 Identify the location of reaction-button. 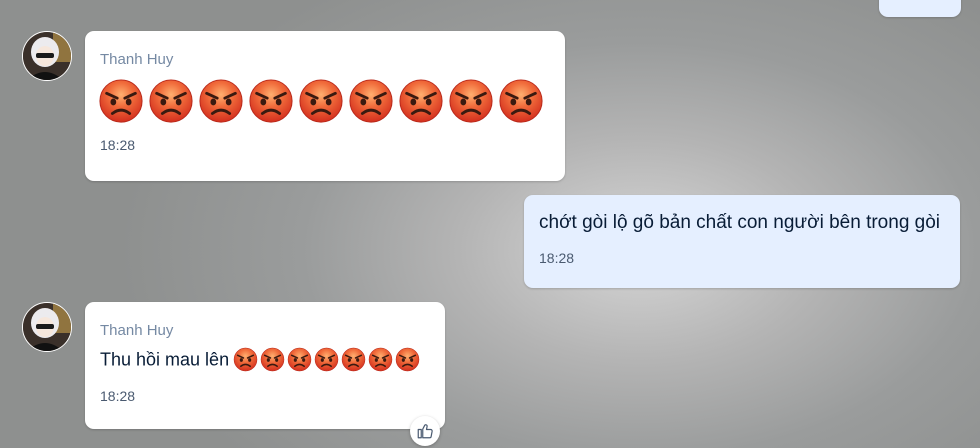
(425, 431).